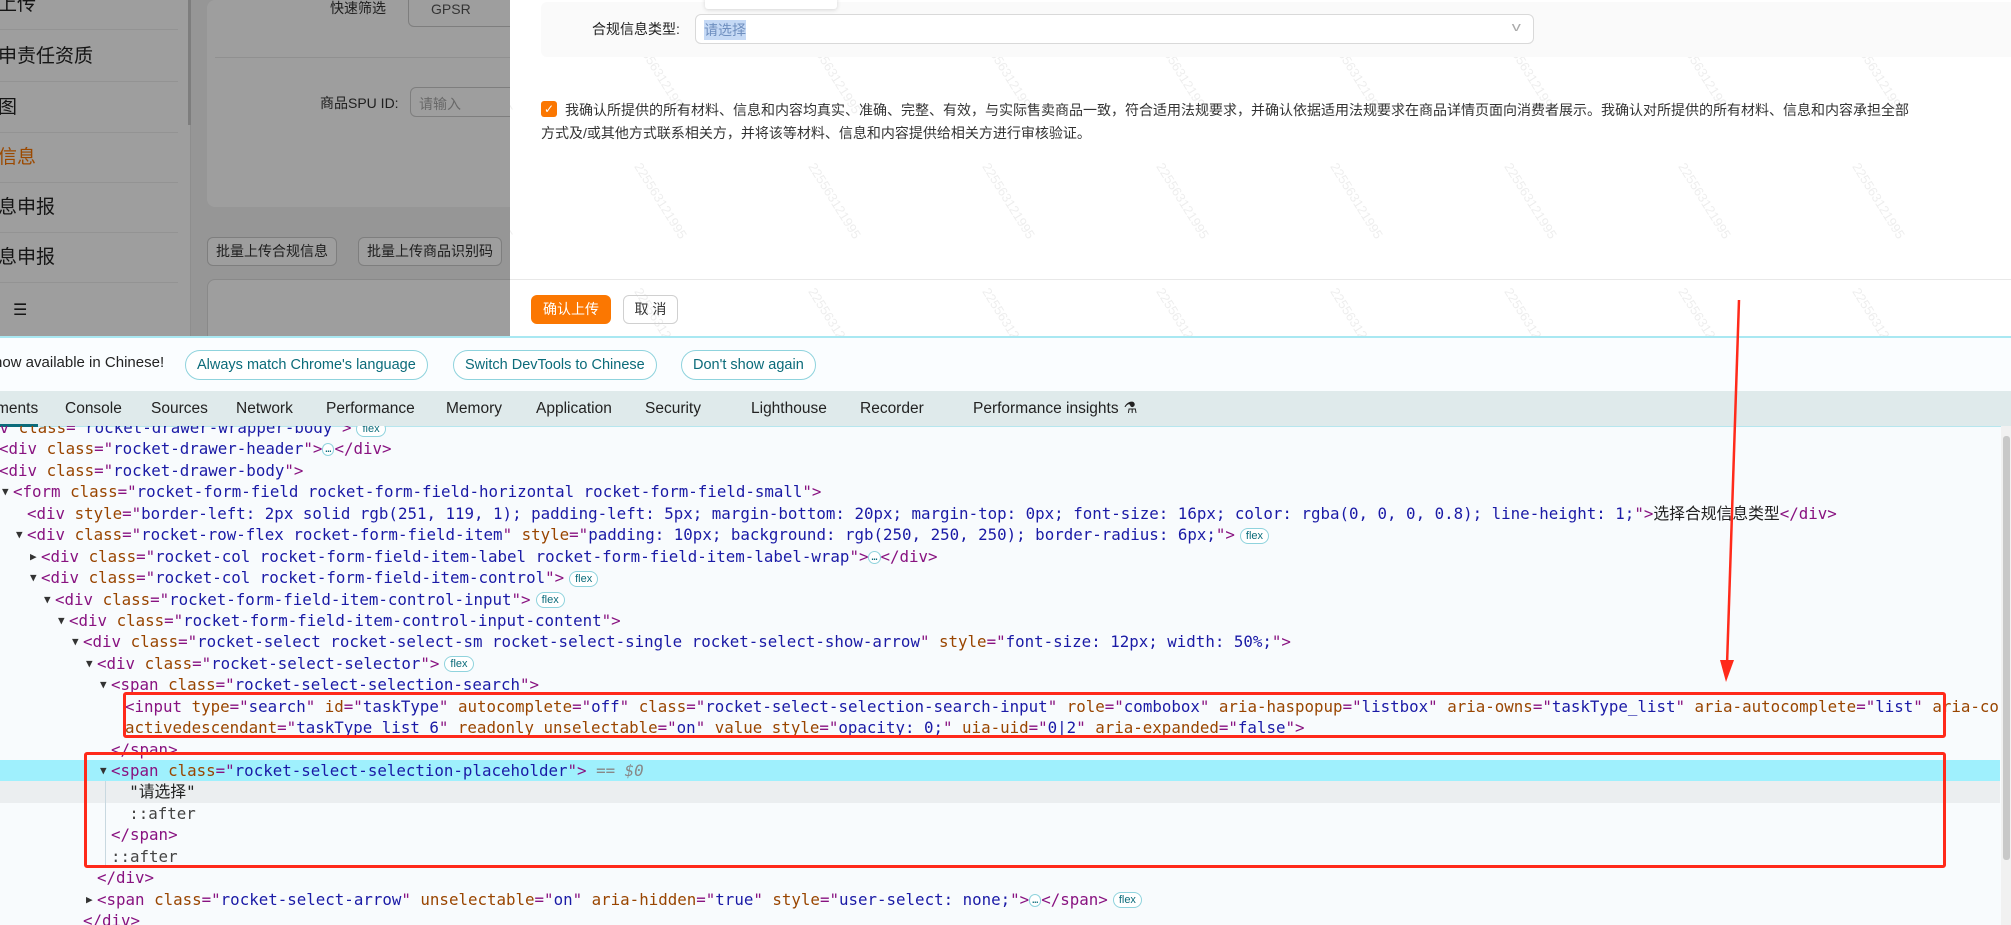 This screenshot has width=2011, height=925. I want to click on scrollbar-thumb, so click(2006, 648).